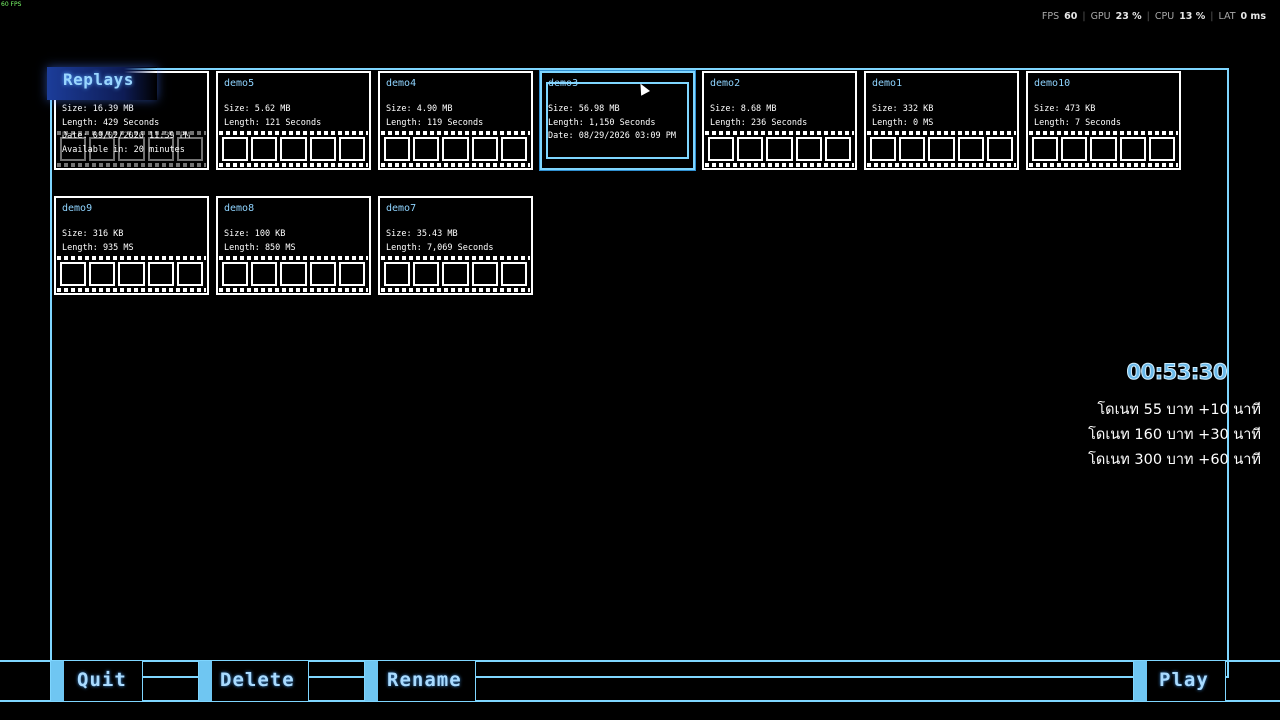 The image size is (1280, 720). I want to click on replay-name: demo8, so click(239, 208).